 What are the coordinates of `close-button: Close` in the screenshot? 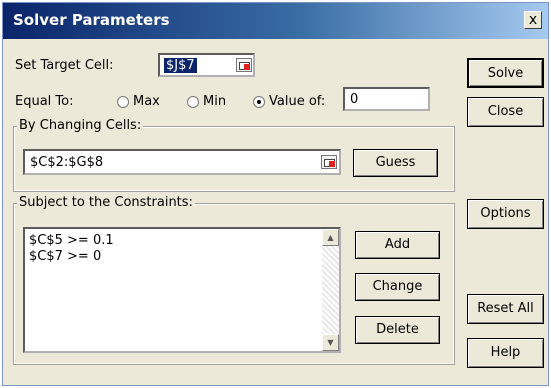 It's located at (505, 112).